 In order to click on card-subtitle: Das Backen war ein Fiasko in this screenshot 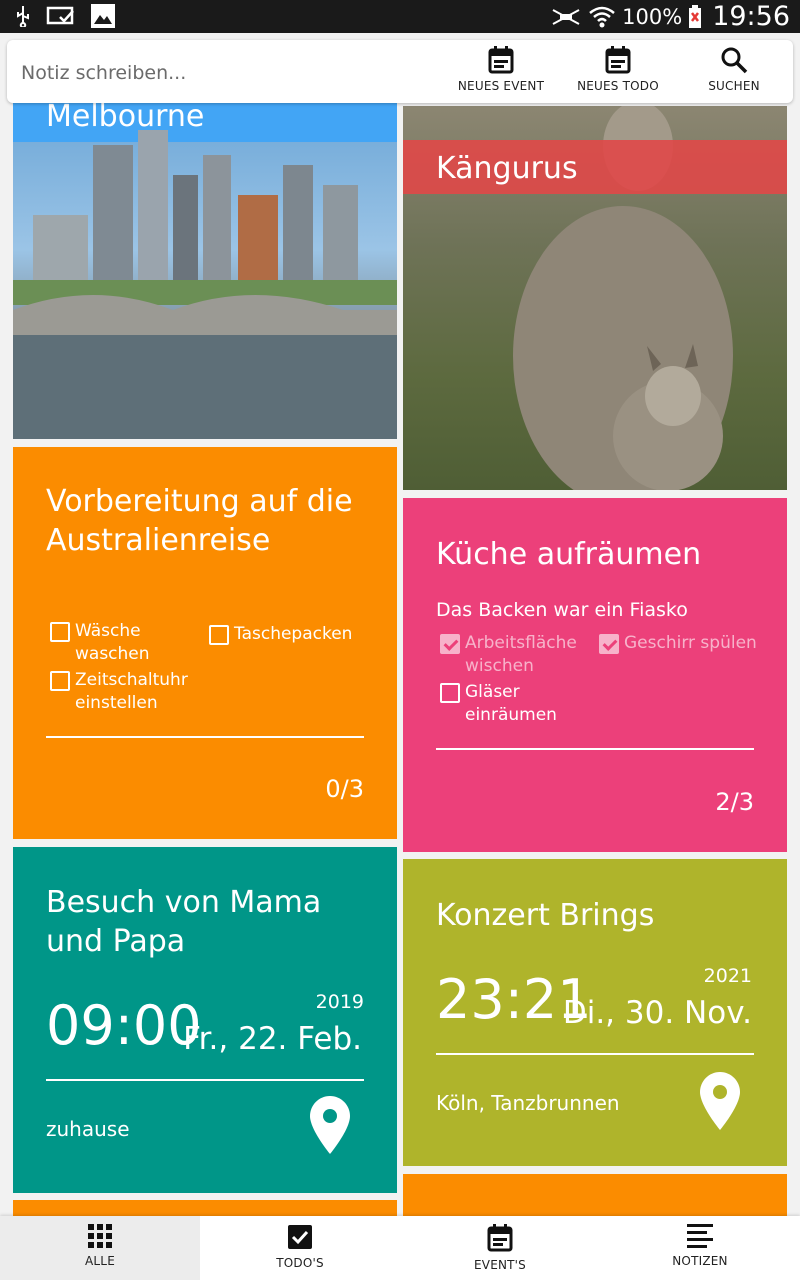, I will do `click(562, 610)`.